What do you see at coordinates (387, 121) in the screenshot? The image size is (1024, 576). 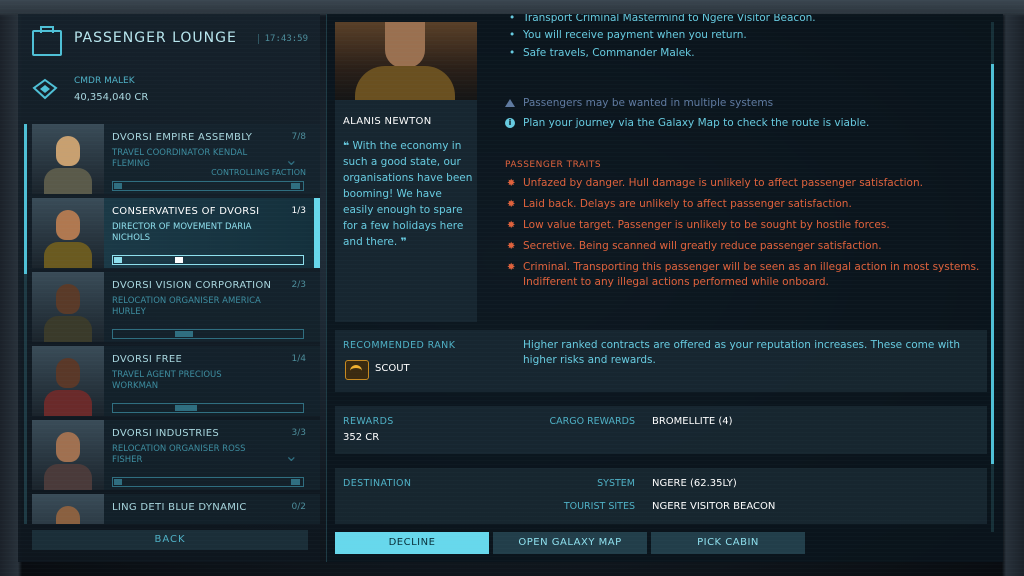 I see `passenger-name: ALANIS NEWTON` at bounding box center [387, 121].